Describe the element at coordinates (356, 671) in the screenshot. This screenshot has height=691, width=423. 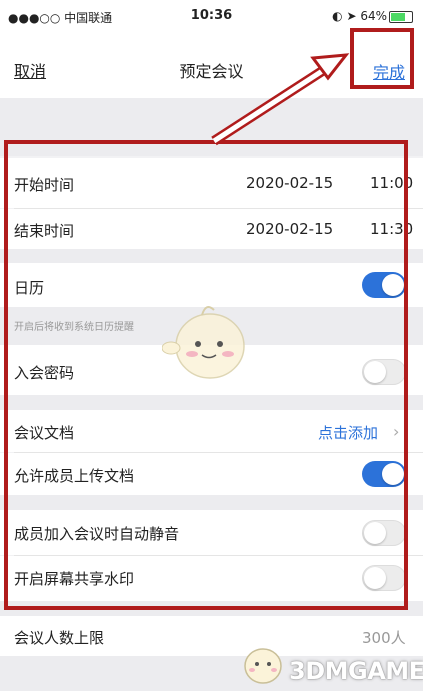
I see `watermark-logo: 3DMGAME` at that location.